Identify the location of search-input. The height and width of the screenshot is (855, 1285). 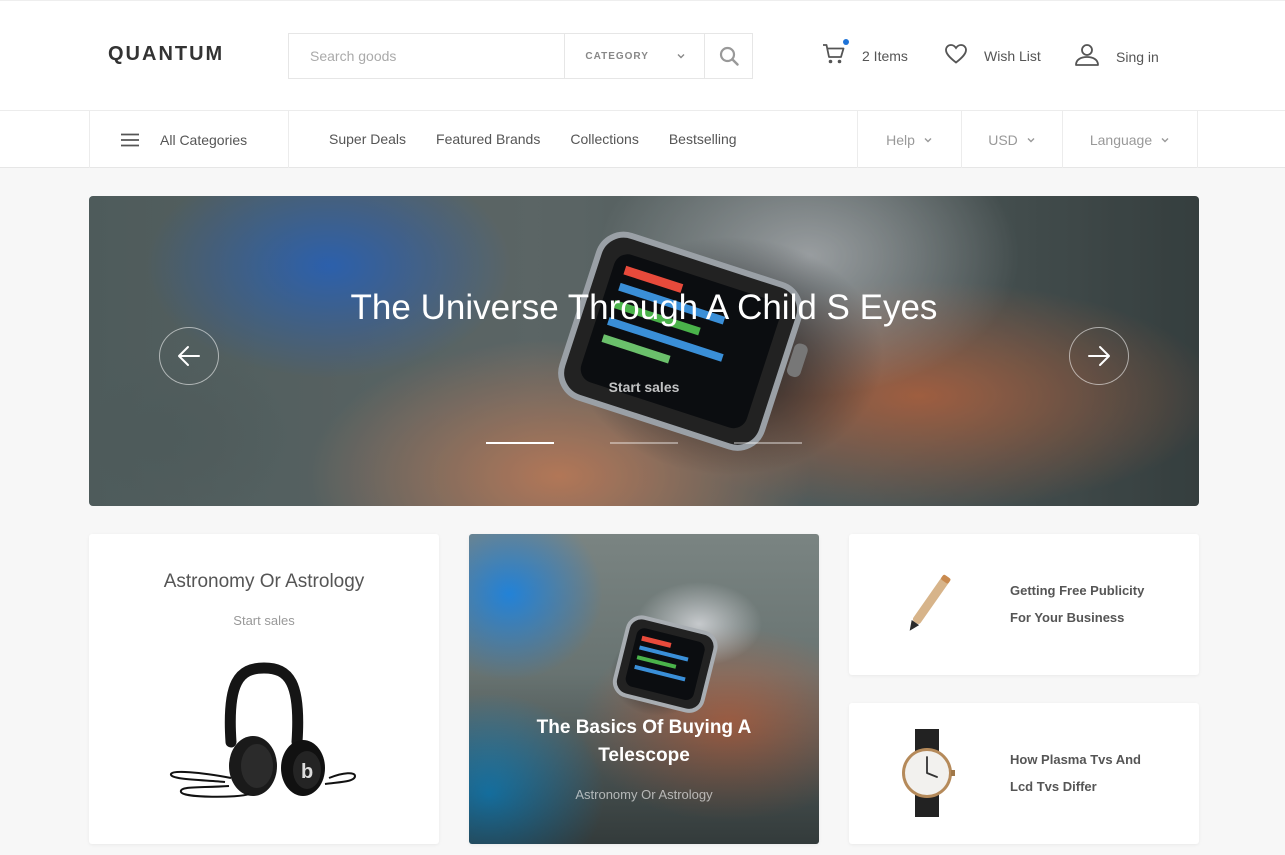
(427, 56).